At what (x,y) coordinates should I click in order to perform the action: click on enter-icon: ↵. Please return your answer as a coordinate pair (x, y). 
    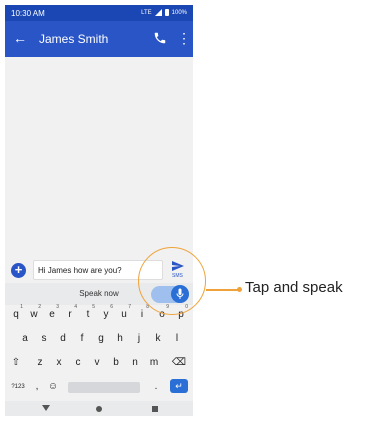
    Looking at the image, I should click on (179, 386).